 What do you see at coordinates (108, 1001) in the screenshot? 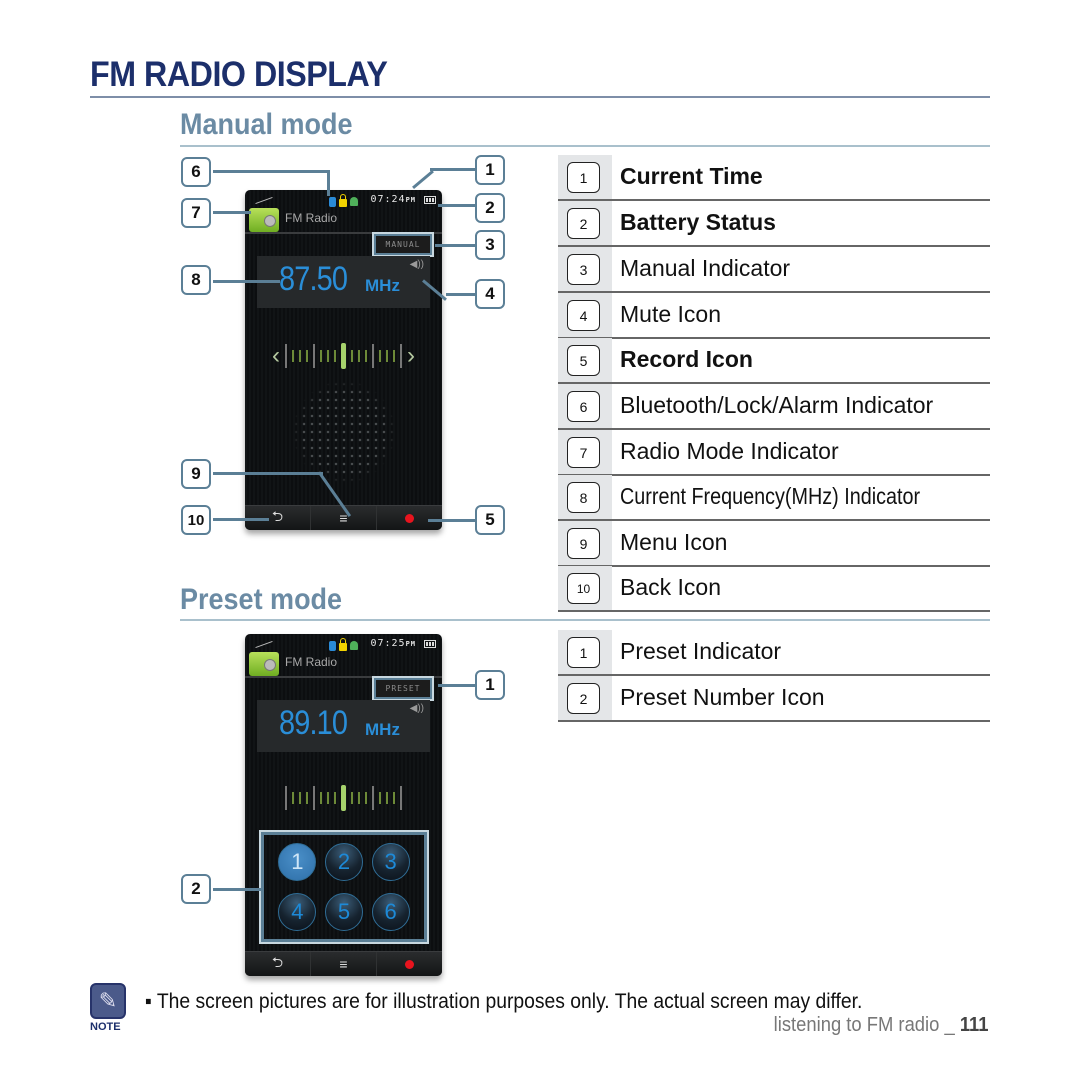
I see `note-pencil-icon: ✎` at bounding box center [108, 1001].